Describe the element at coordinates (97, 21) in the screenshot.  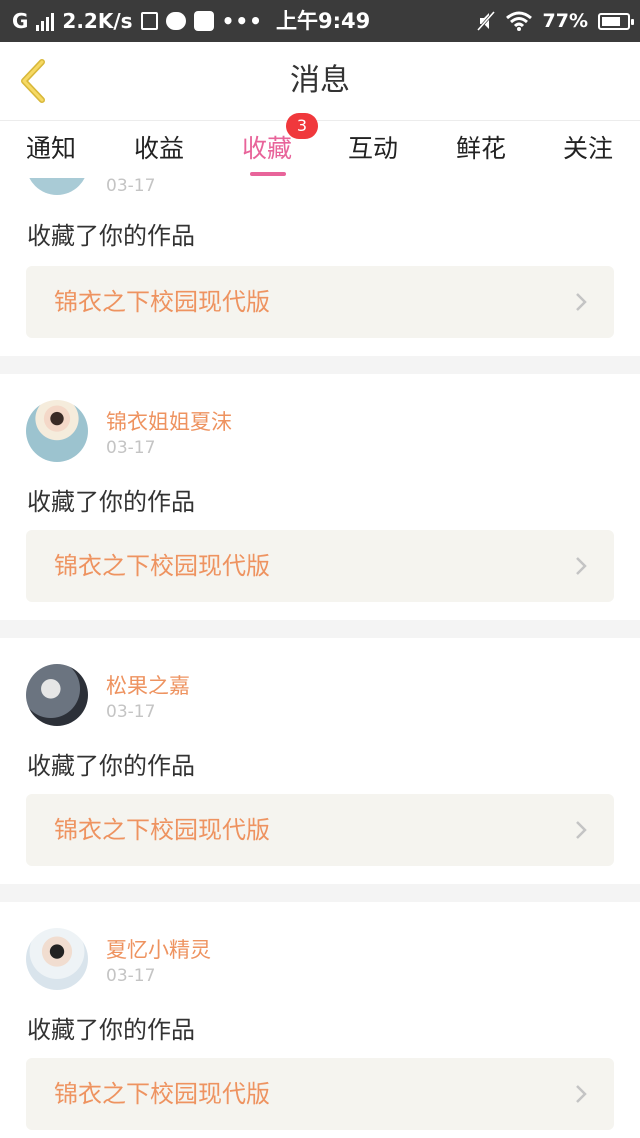
I see `network-speed: 2.2K/s` at that location.